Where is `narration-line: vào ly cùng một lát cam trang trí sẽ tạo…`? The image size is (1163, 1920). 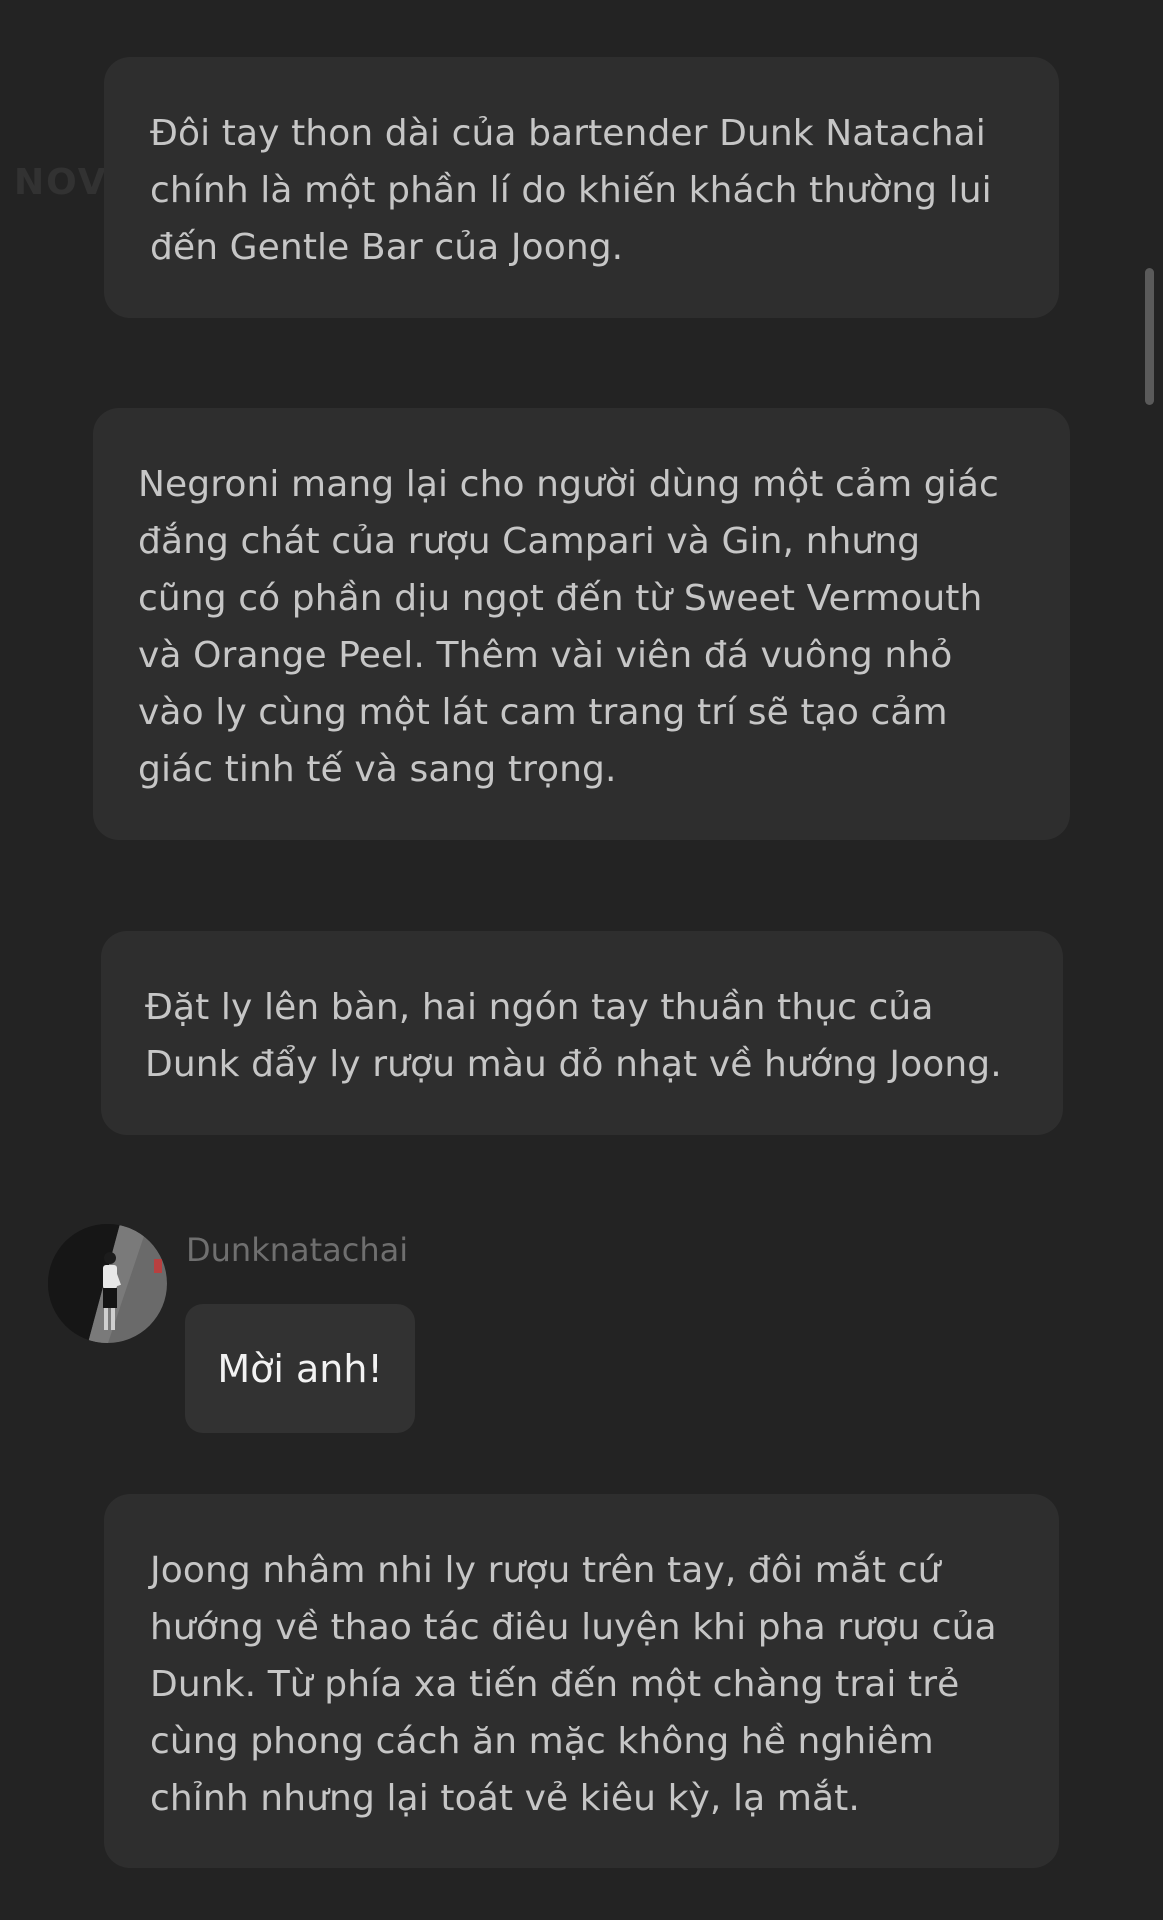 narration-line: vào ly cùng một lát cam trang trí sẽ tạo… is located at coordinates (543, 712).